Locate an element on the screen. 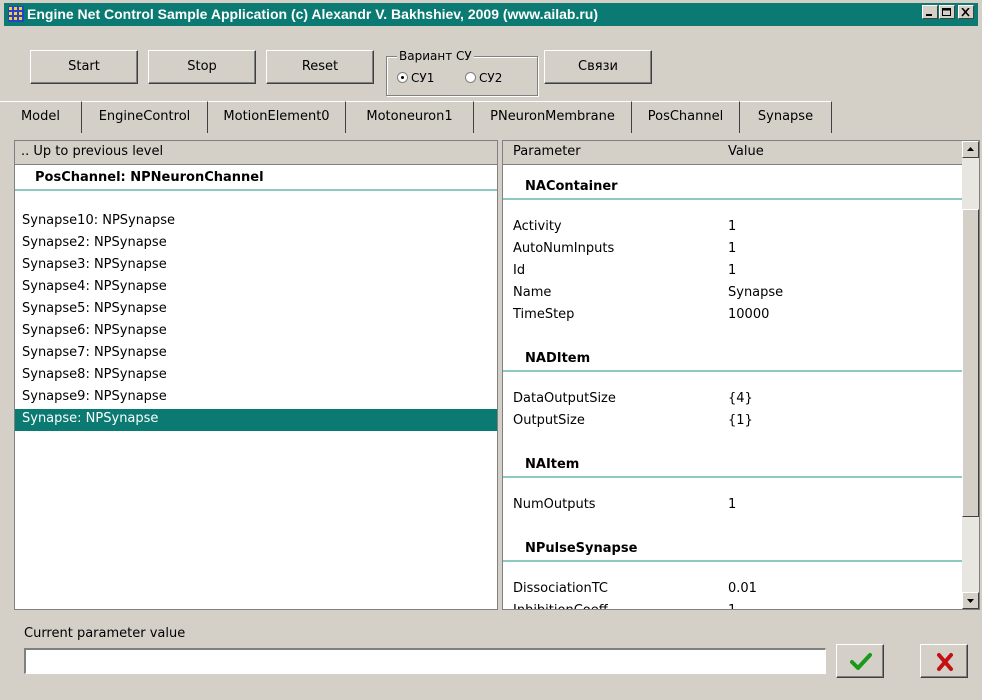 The height and width of the screenshot is (700, 982). section-header: NPulseSynapse is located at coordinates (732, 548).